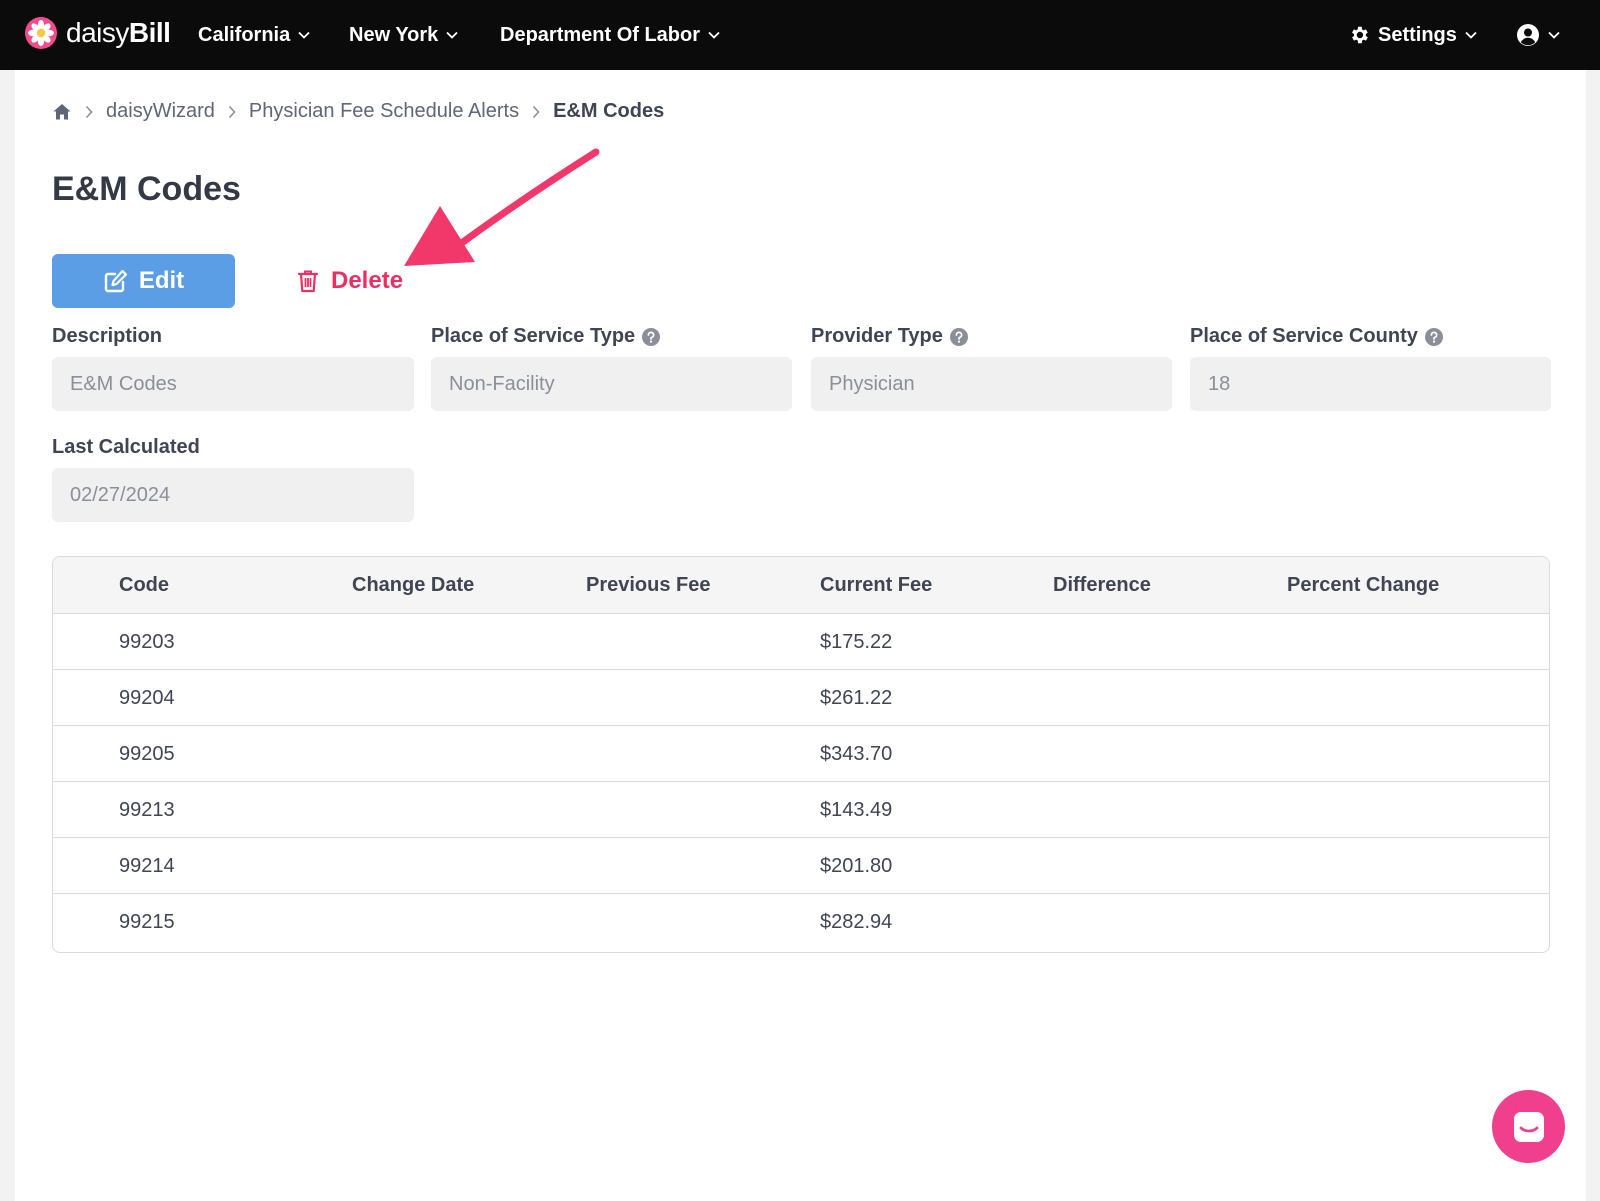 Image resolution: width=1600 pixels, height=1201 pixels. I want to click on table-row: 99205 $343.70, so click(801, 754).